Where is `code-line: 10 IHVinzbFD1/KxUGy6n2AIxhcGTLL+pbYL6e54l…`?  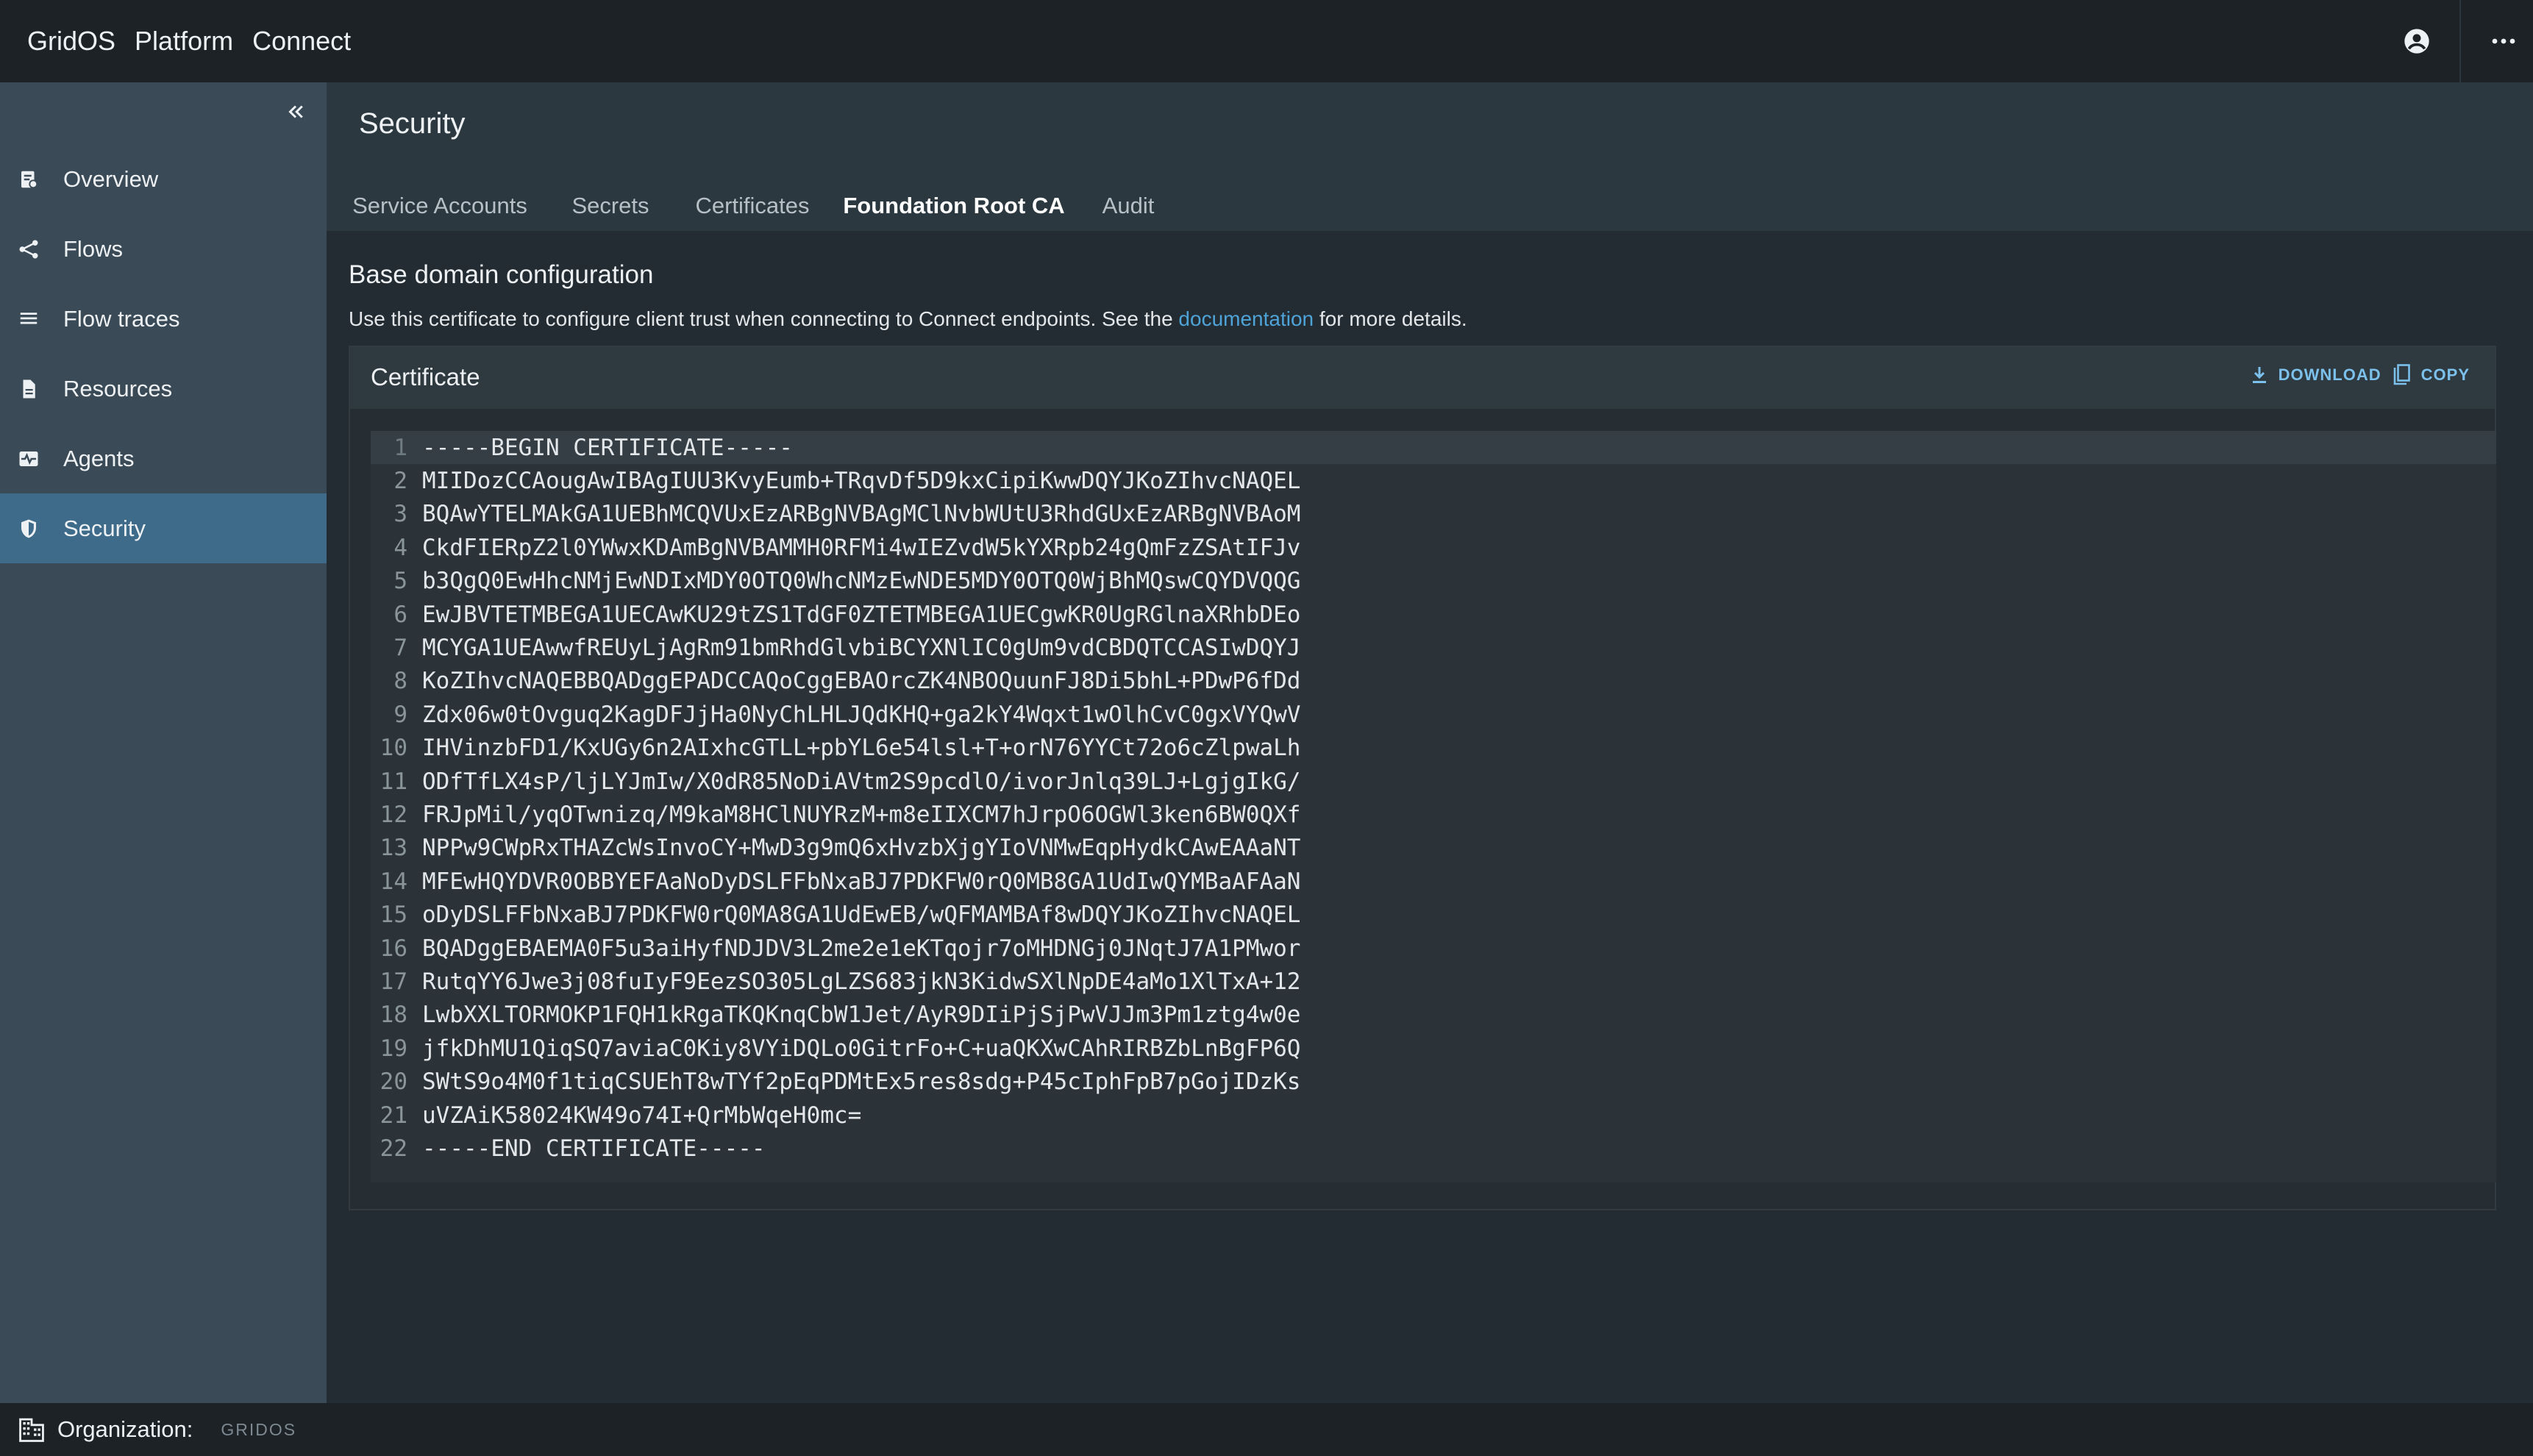
code-line: 10 IHVinzbFD1/KxUGy6n2AIxhcGTLL+pbYL6e54l… is located at coordinates (1433, 748).